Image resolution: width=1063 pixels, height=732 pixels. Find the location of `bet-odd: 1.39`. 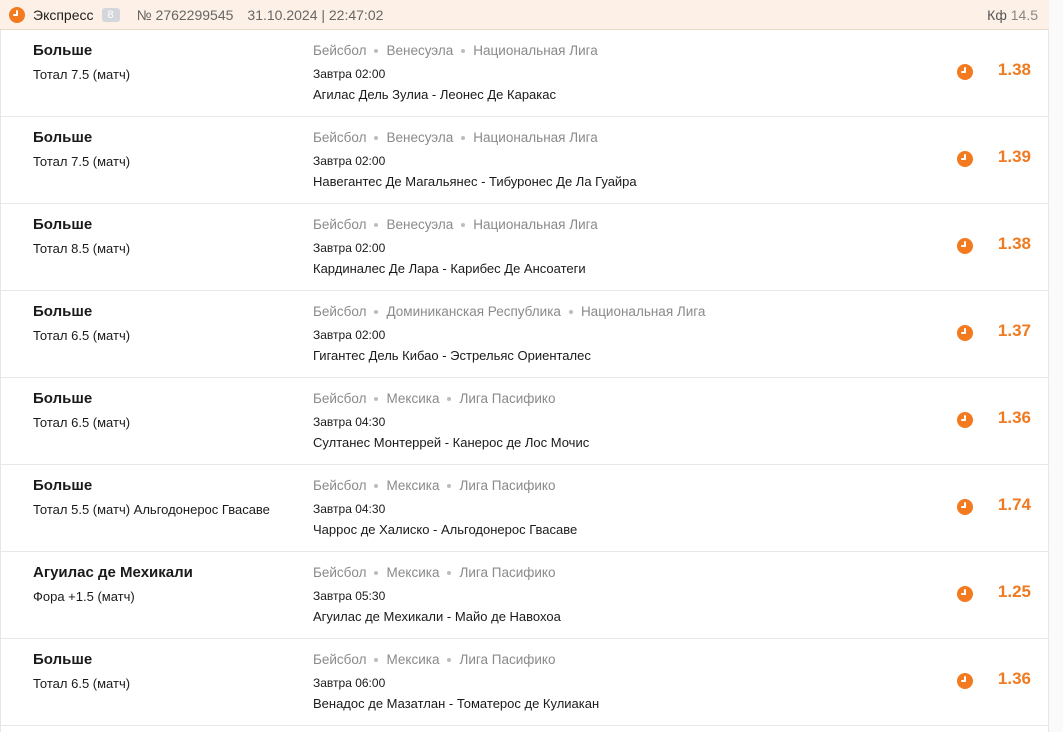

bet-odd: 1.39 is located at coordinates (1014, 156).